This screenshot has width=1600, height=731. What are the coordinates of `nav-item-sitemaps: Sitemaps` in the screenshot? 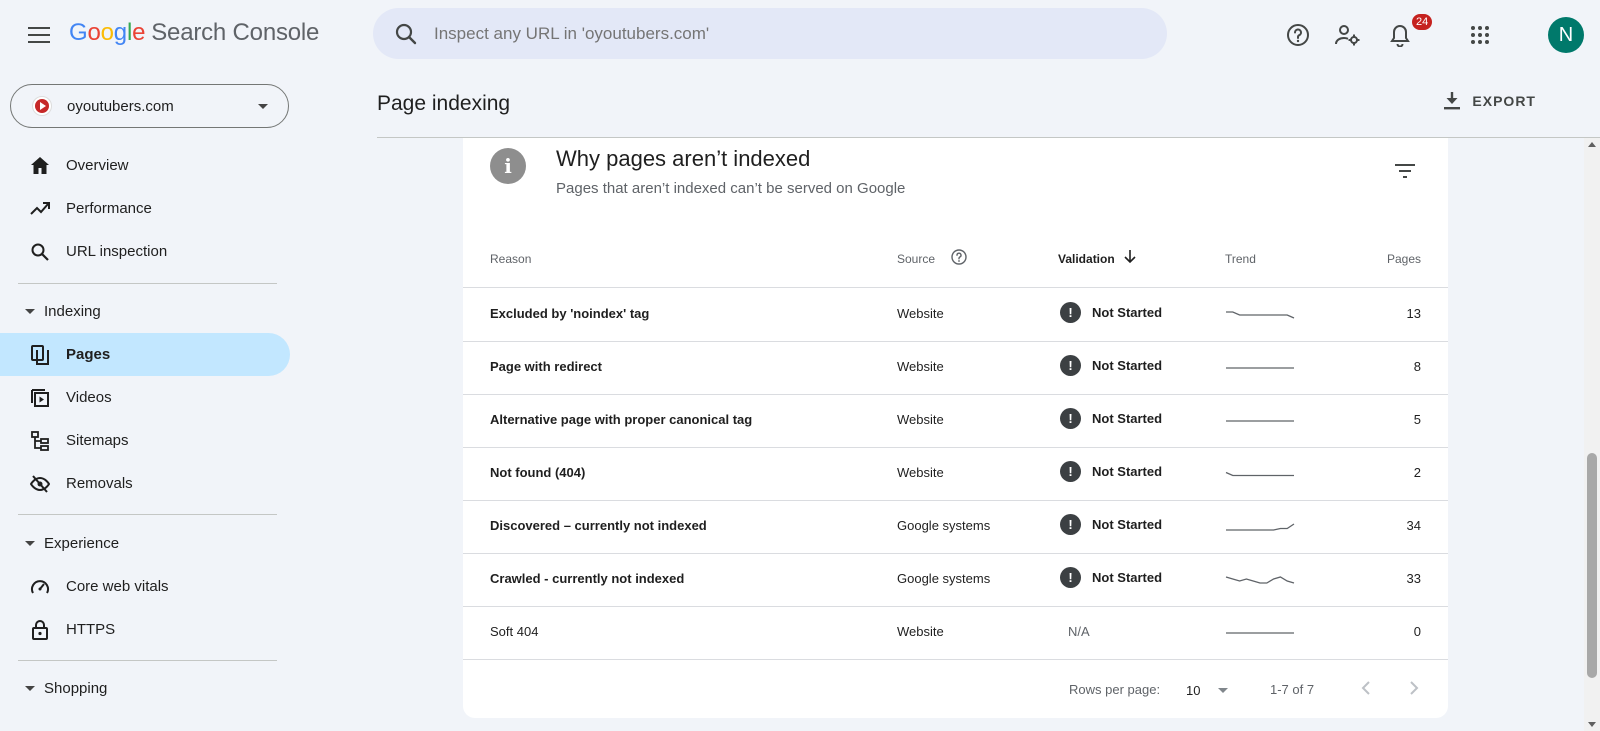 It's located at (145, 440).